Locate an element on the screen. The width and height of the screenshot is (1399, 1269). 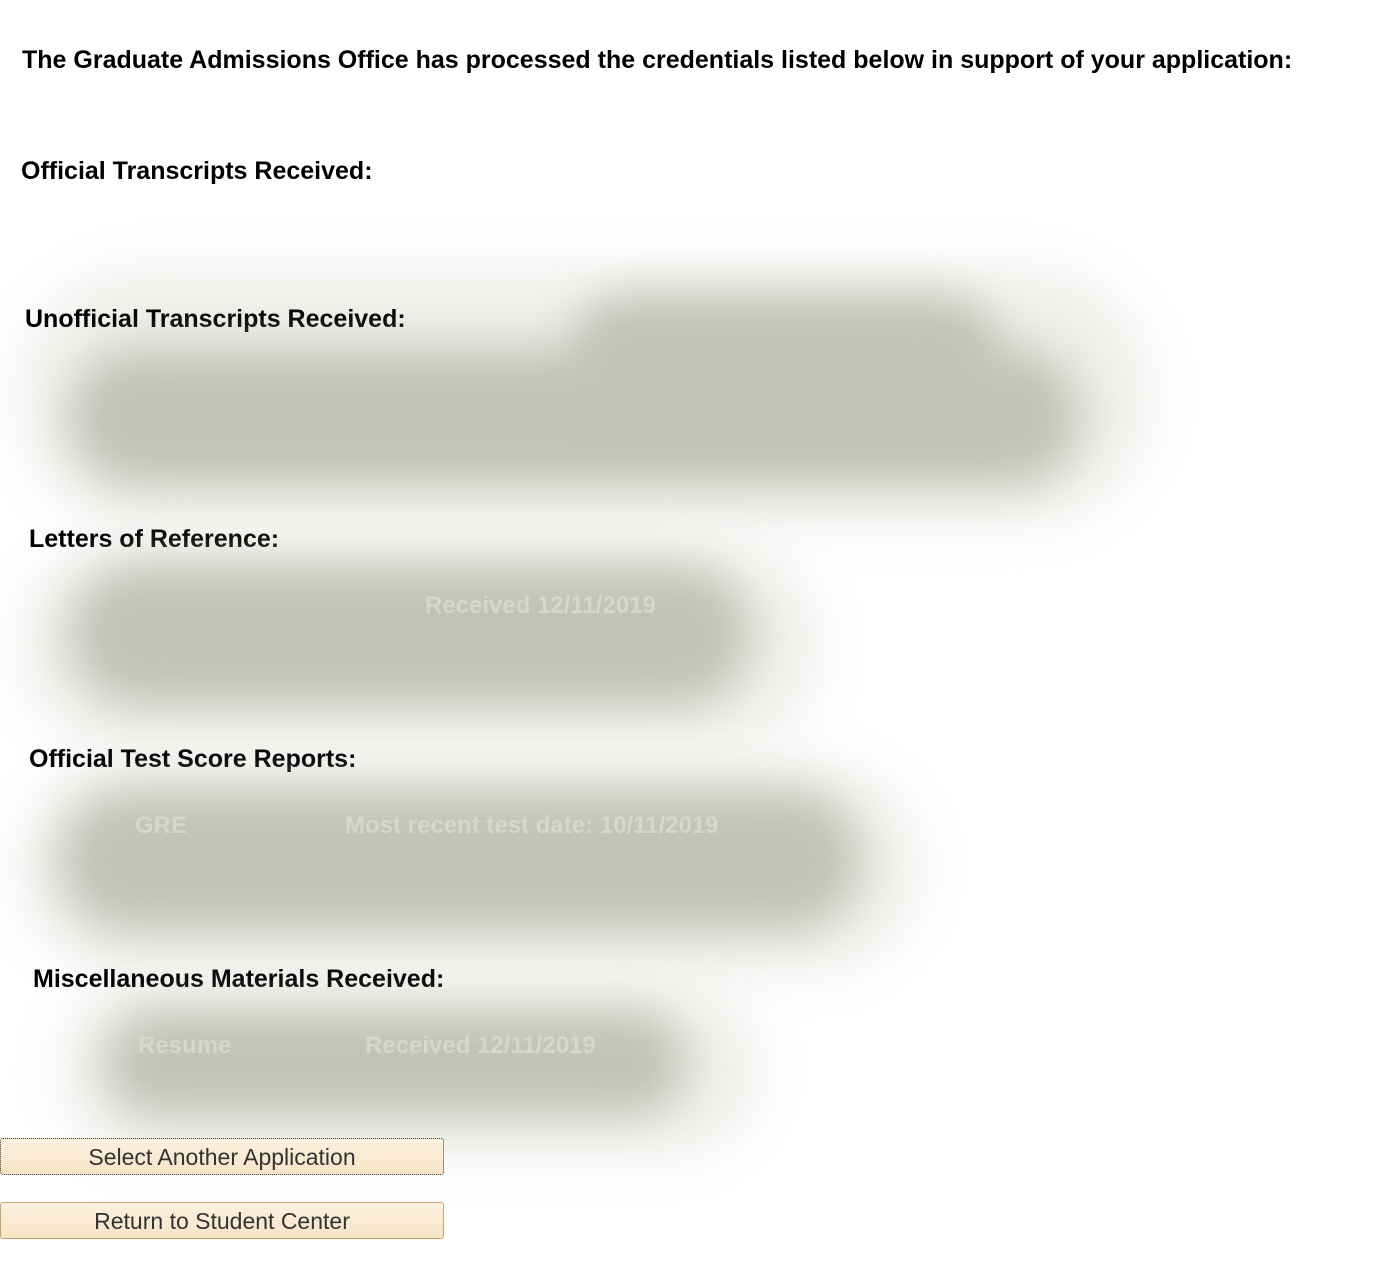
letters-of-reference-heading: Letters of Reference: is located at coordinates (154, 539).